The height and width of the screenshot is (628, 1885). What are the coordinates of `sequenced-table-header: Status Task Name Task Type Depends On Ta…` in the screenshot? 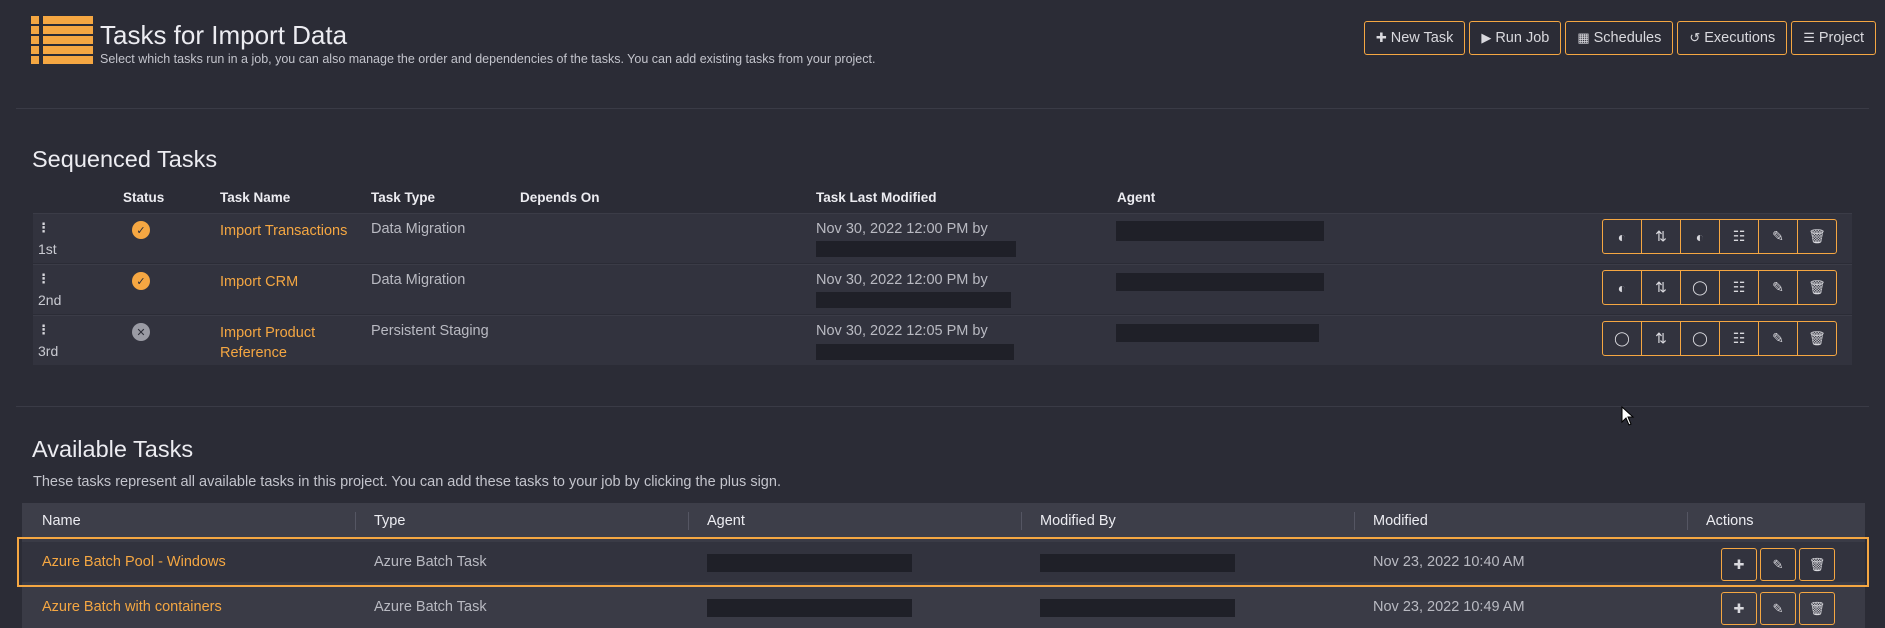 It's located at (942, 199).